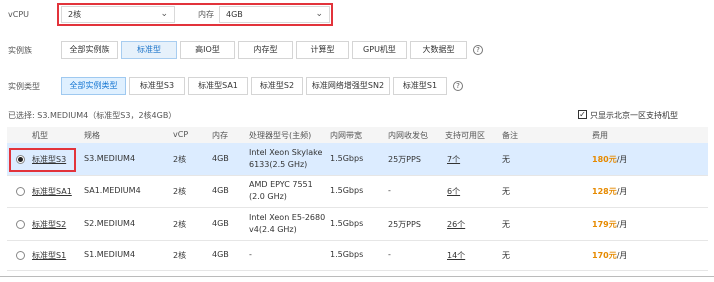  I want to click on family-option-memory: 内存型, so click(265, 50).